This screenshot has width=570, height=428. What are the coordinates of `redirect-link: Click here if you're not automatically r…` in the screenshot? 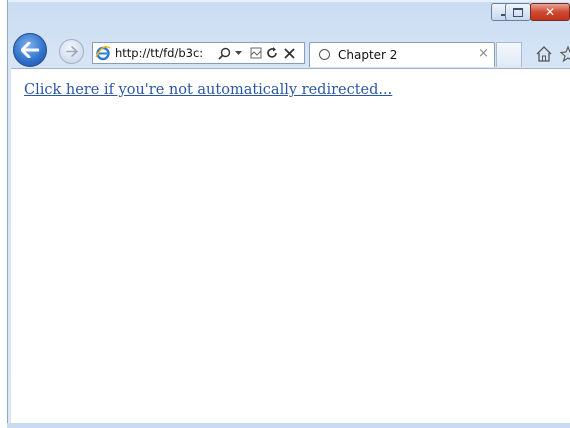 It's located at (208, 90).